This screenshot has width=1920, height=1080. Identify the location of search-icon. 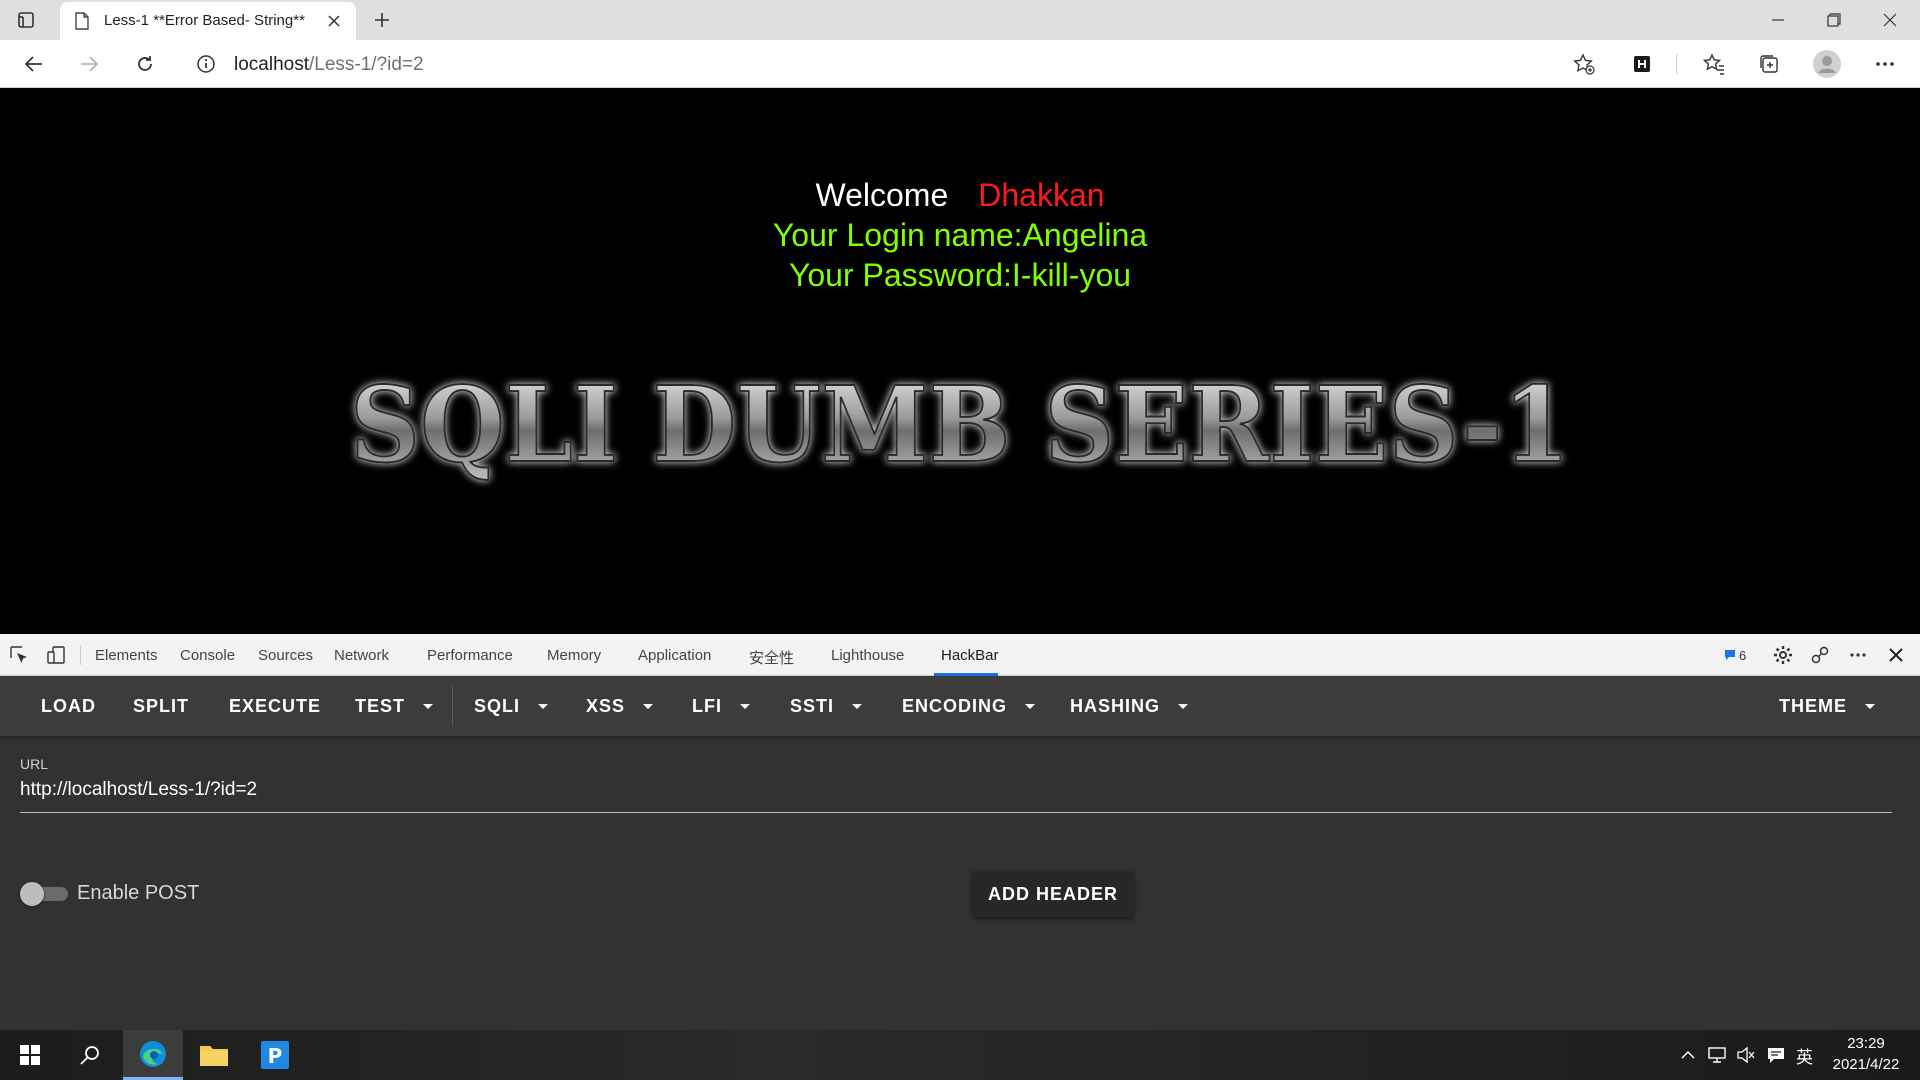
(89, 1055).